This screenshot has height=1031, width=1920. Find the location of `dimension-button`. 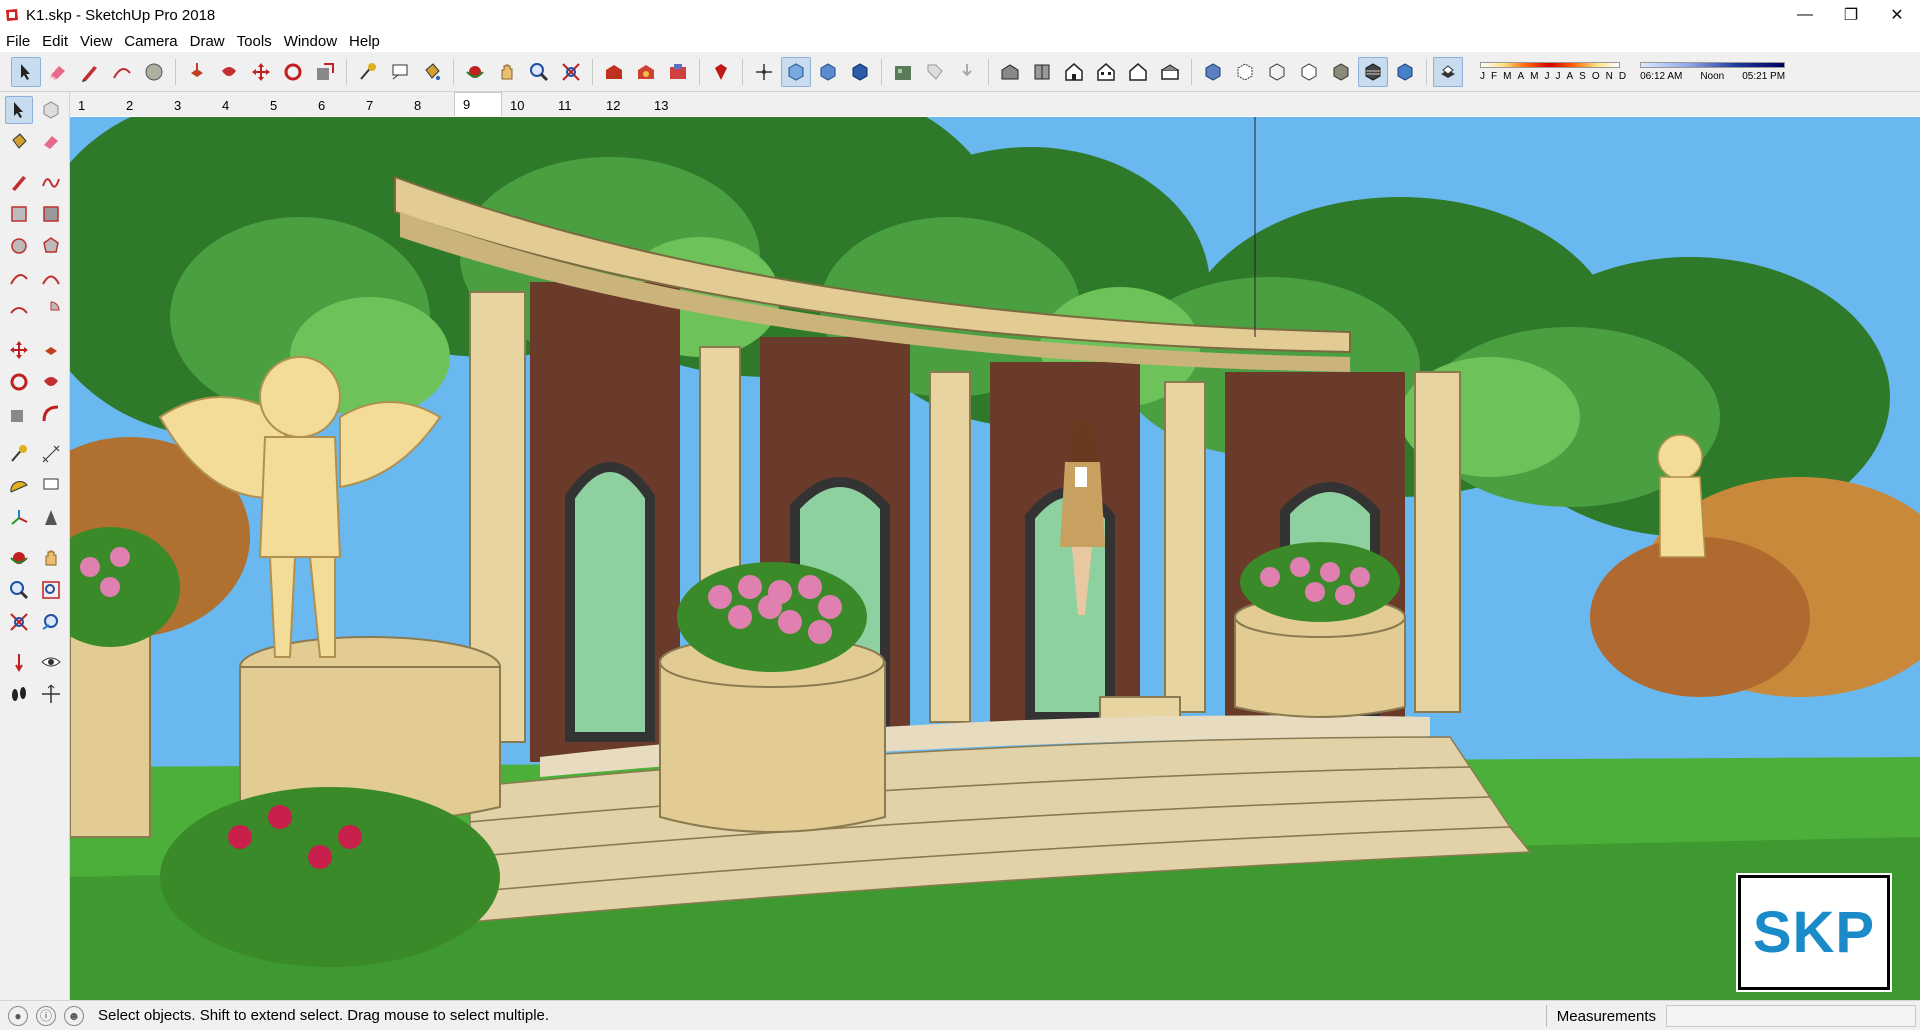

dimension-button is located at coordinates (51, 454).